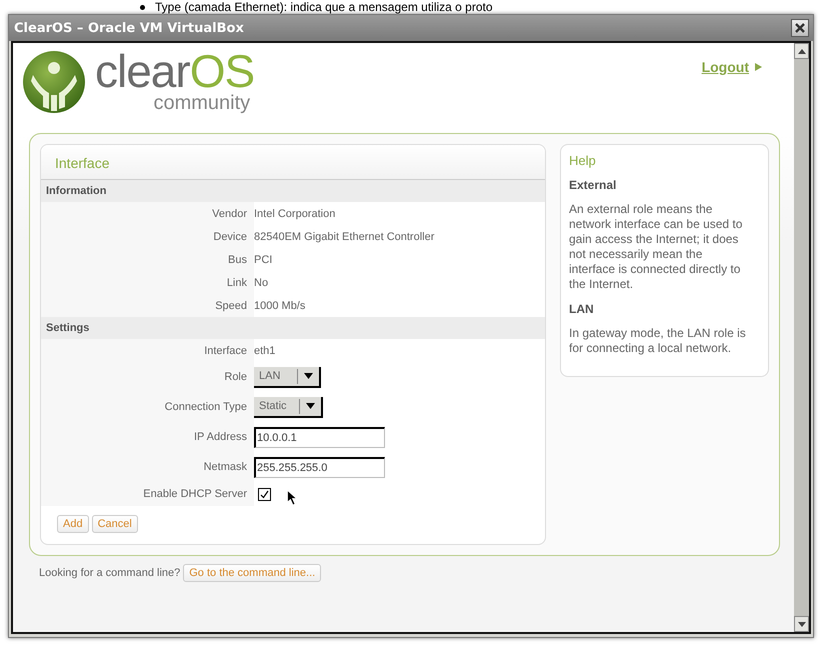  What do you see at coordinates (230, 236) in the screenshot?
I see `field-label: Device` at bounding box center [230, 236].